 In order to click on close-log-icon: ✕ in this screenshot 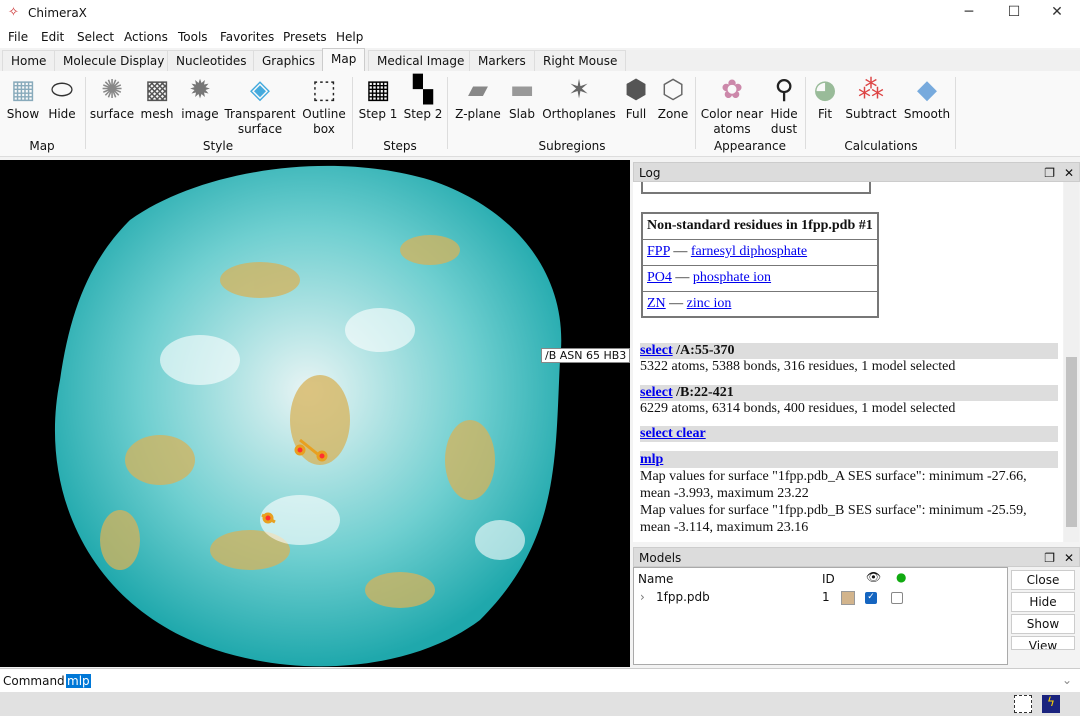, I will do `click(1069, 173)`.